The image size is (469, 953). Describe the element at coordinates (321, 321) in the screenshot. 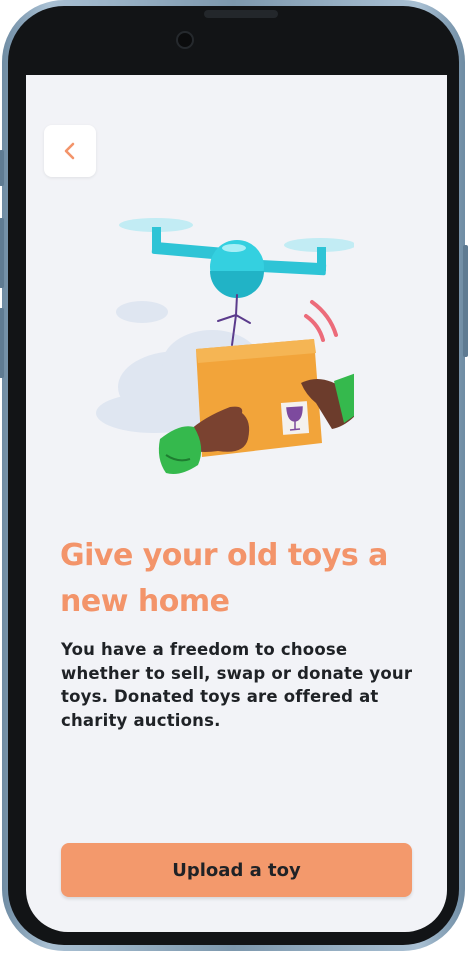

I see `signal-icon` at that location.